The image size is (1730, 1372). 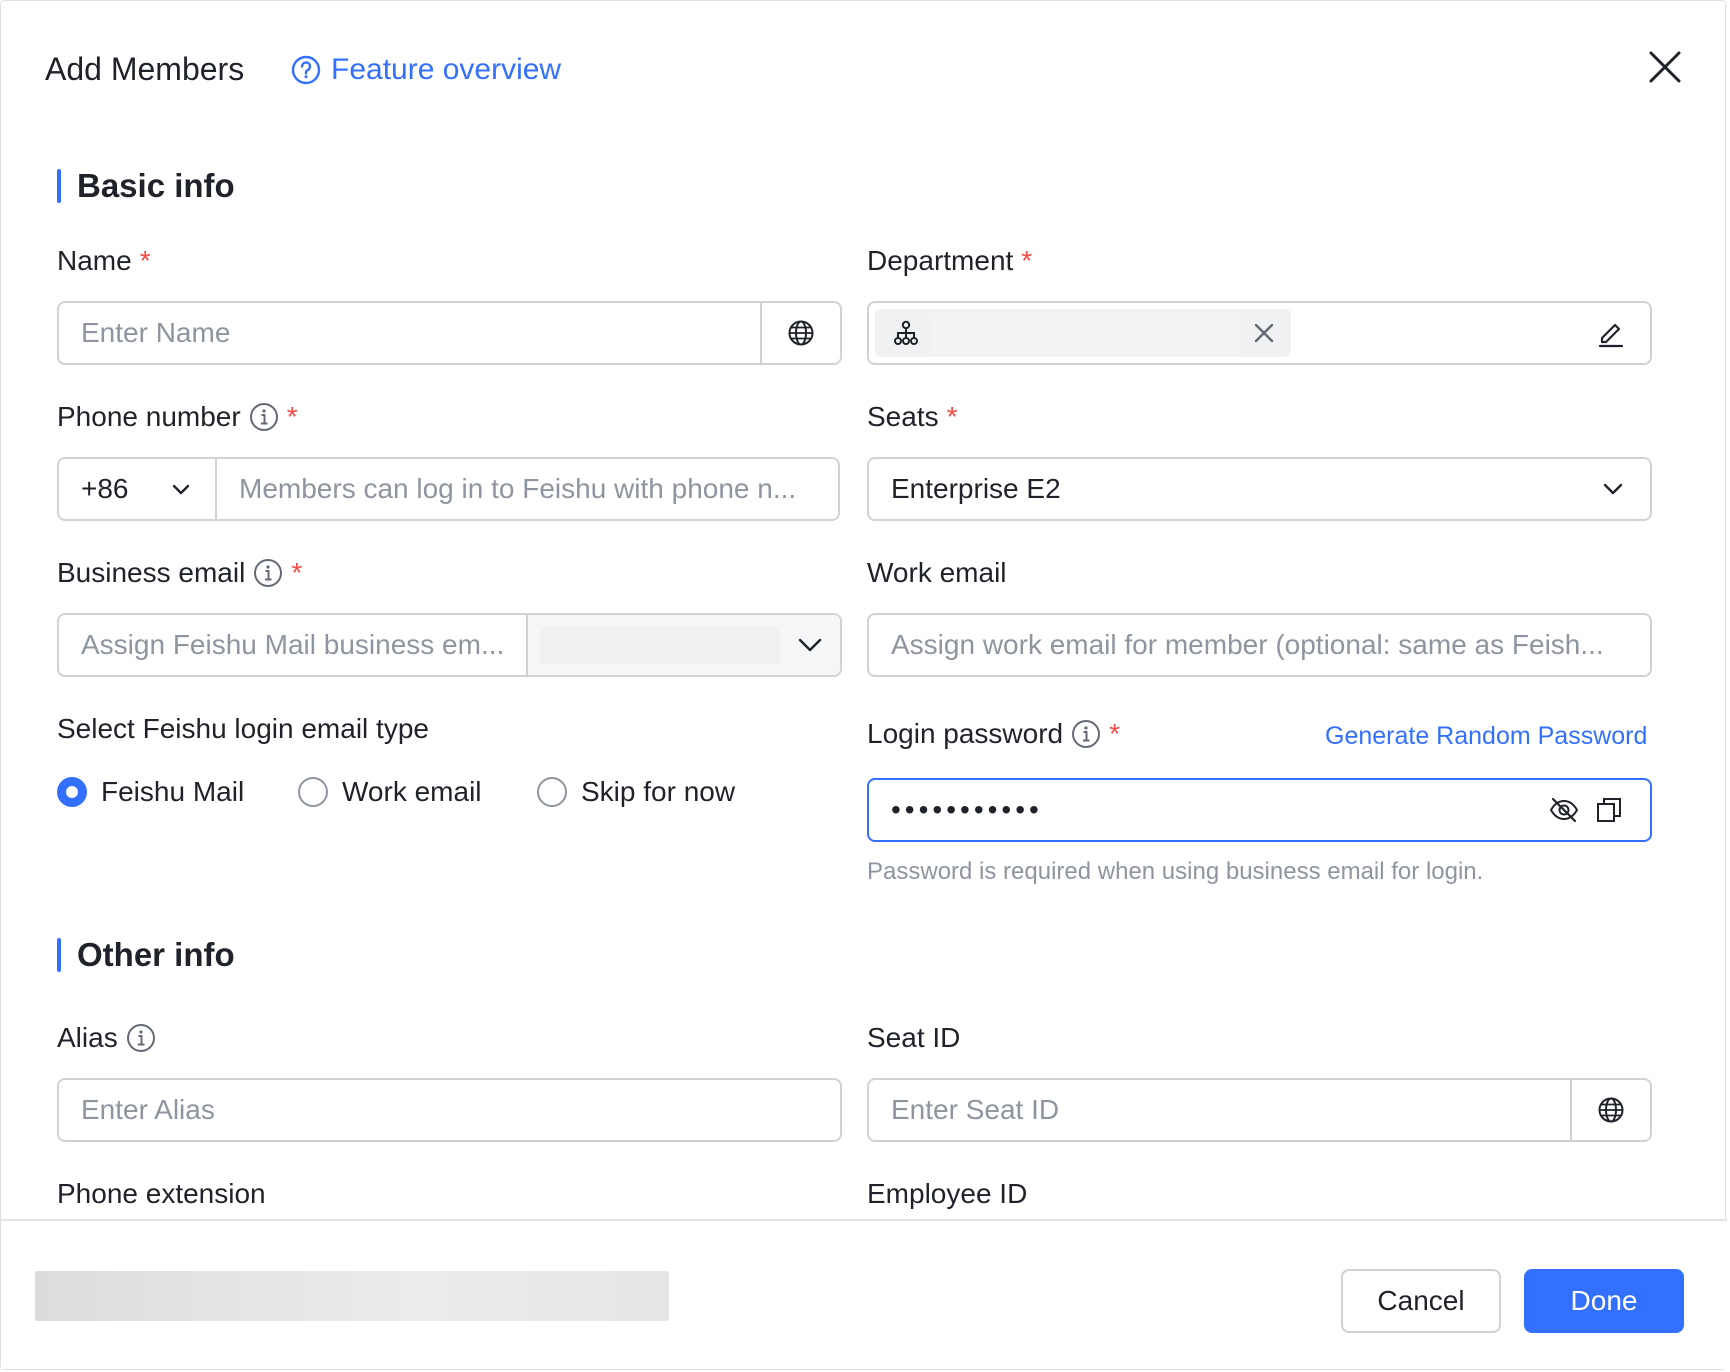 What do you see at coordinates (1604, 1301) in the screenshot?
I see `done-button: Done` at bounding box center [1604, 1301].